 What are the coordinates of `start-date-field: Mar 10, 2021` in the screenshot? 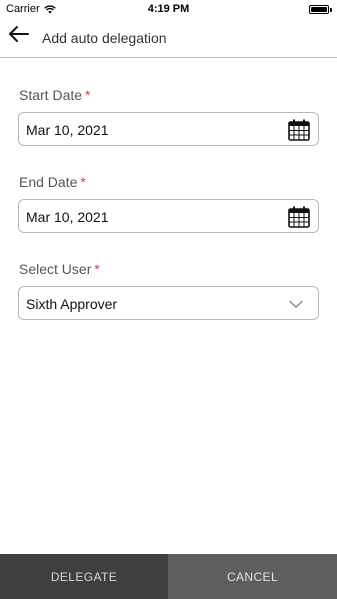 It's located at (168, 129).